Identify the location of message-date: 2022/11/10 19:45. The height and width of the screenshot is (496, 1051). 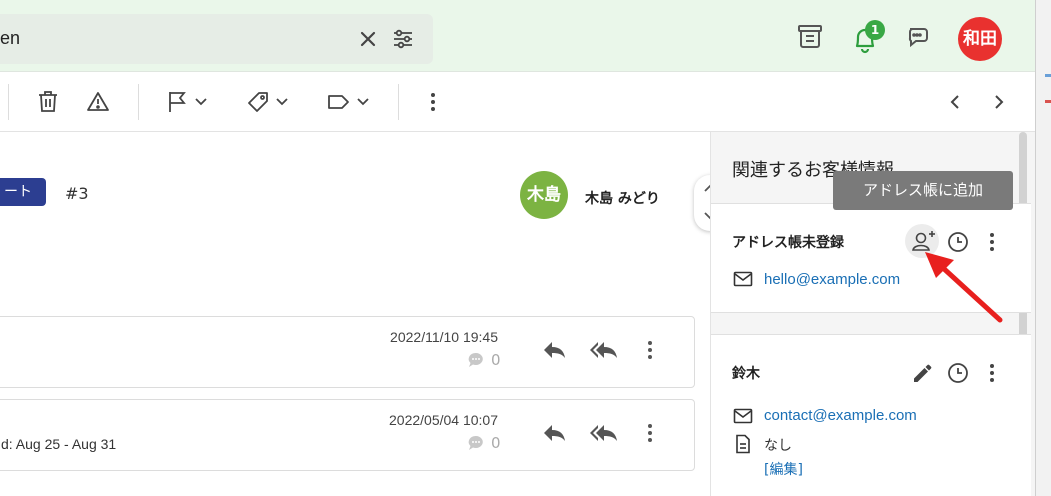
(444, 337).